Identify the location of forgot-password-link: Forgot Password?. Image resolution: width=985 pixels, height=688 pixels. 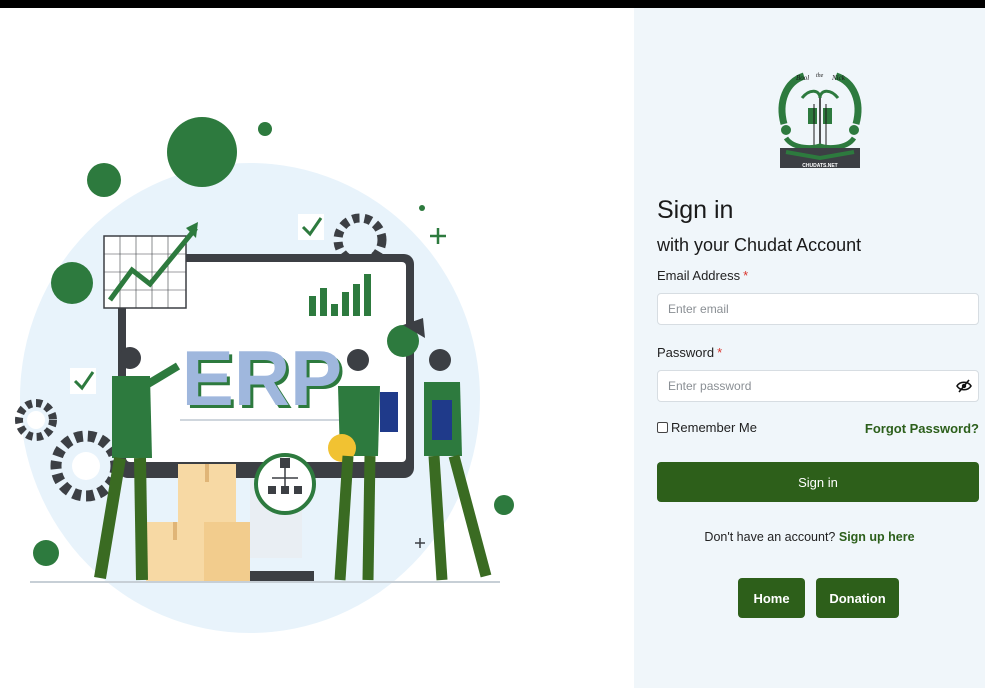
(922, 428).